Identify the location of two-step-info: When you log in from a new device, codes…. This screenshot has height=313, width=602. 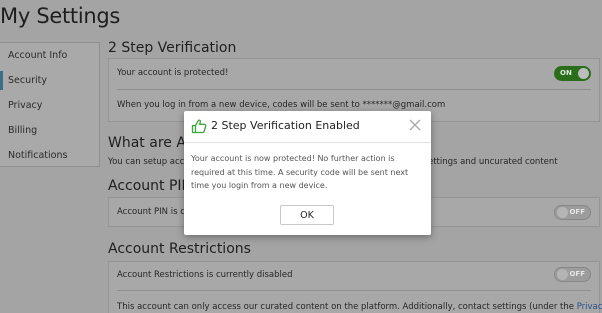
(281, 105).